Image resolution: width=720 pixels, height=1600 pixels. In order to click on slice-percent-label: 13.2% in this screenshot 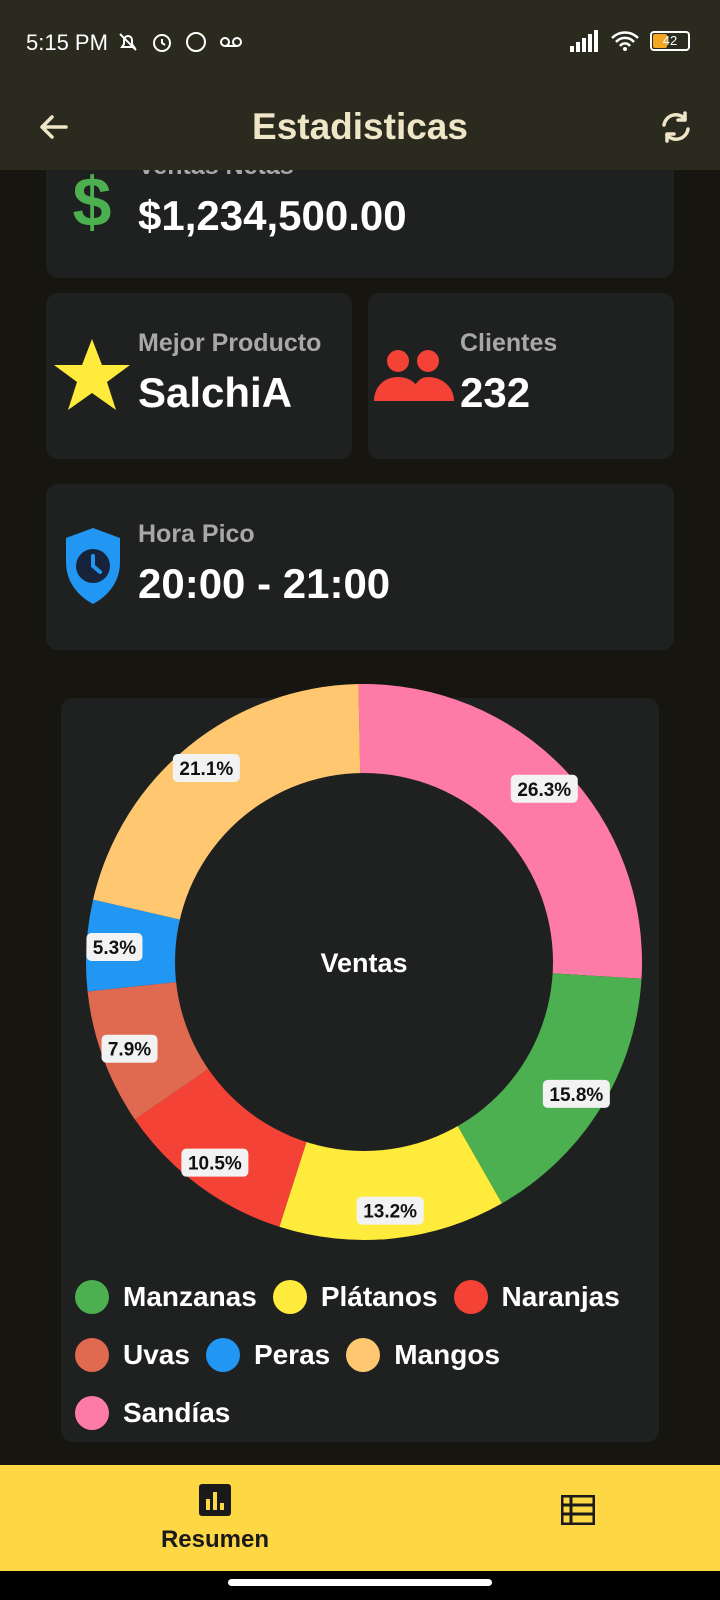, I will do `click(390, 1210)`.